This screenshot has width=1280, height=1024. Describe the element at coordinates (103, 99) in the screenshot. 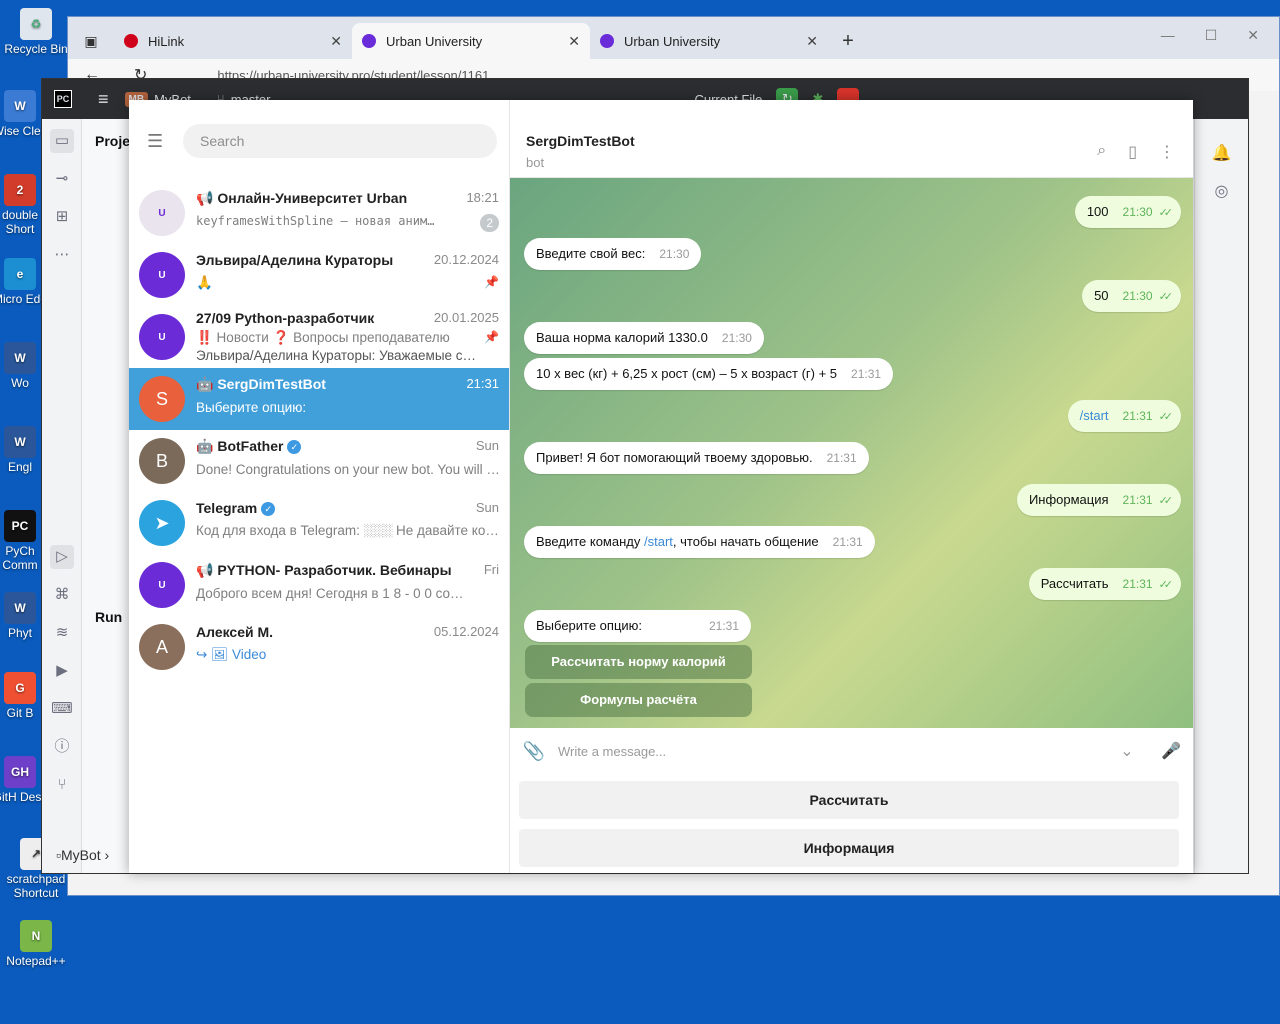

I see `main-menu-icon: ≡` at that location.